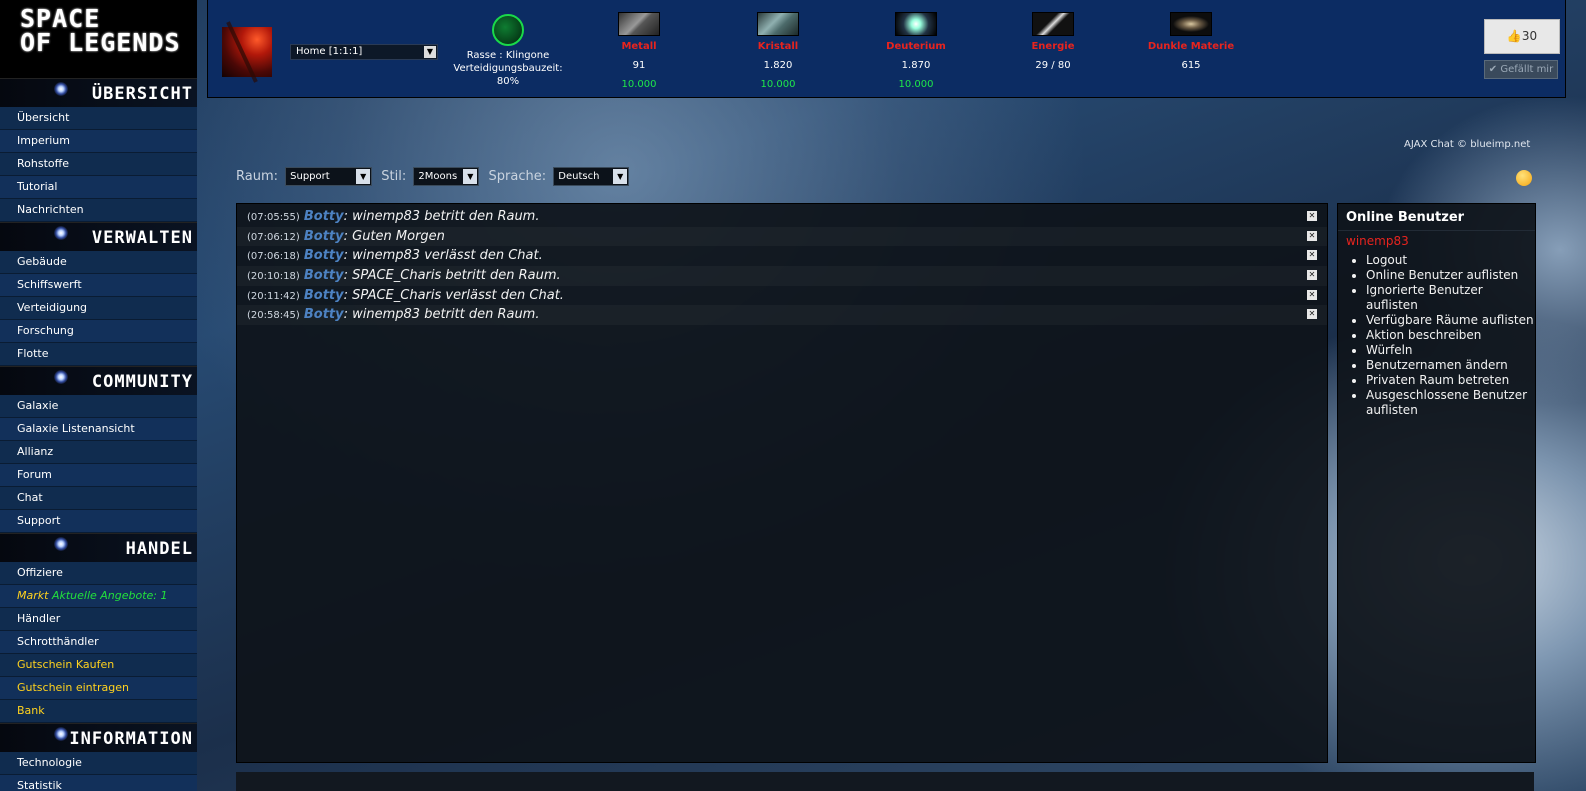 Image resolution: width=1586 pixels, height=791 pixels. What do you see at coordinates (579, 176) in the screenshot?
I see `language-select-value: Deutsch` at bounding box center [579, 176].